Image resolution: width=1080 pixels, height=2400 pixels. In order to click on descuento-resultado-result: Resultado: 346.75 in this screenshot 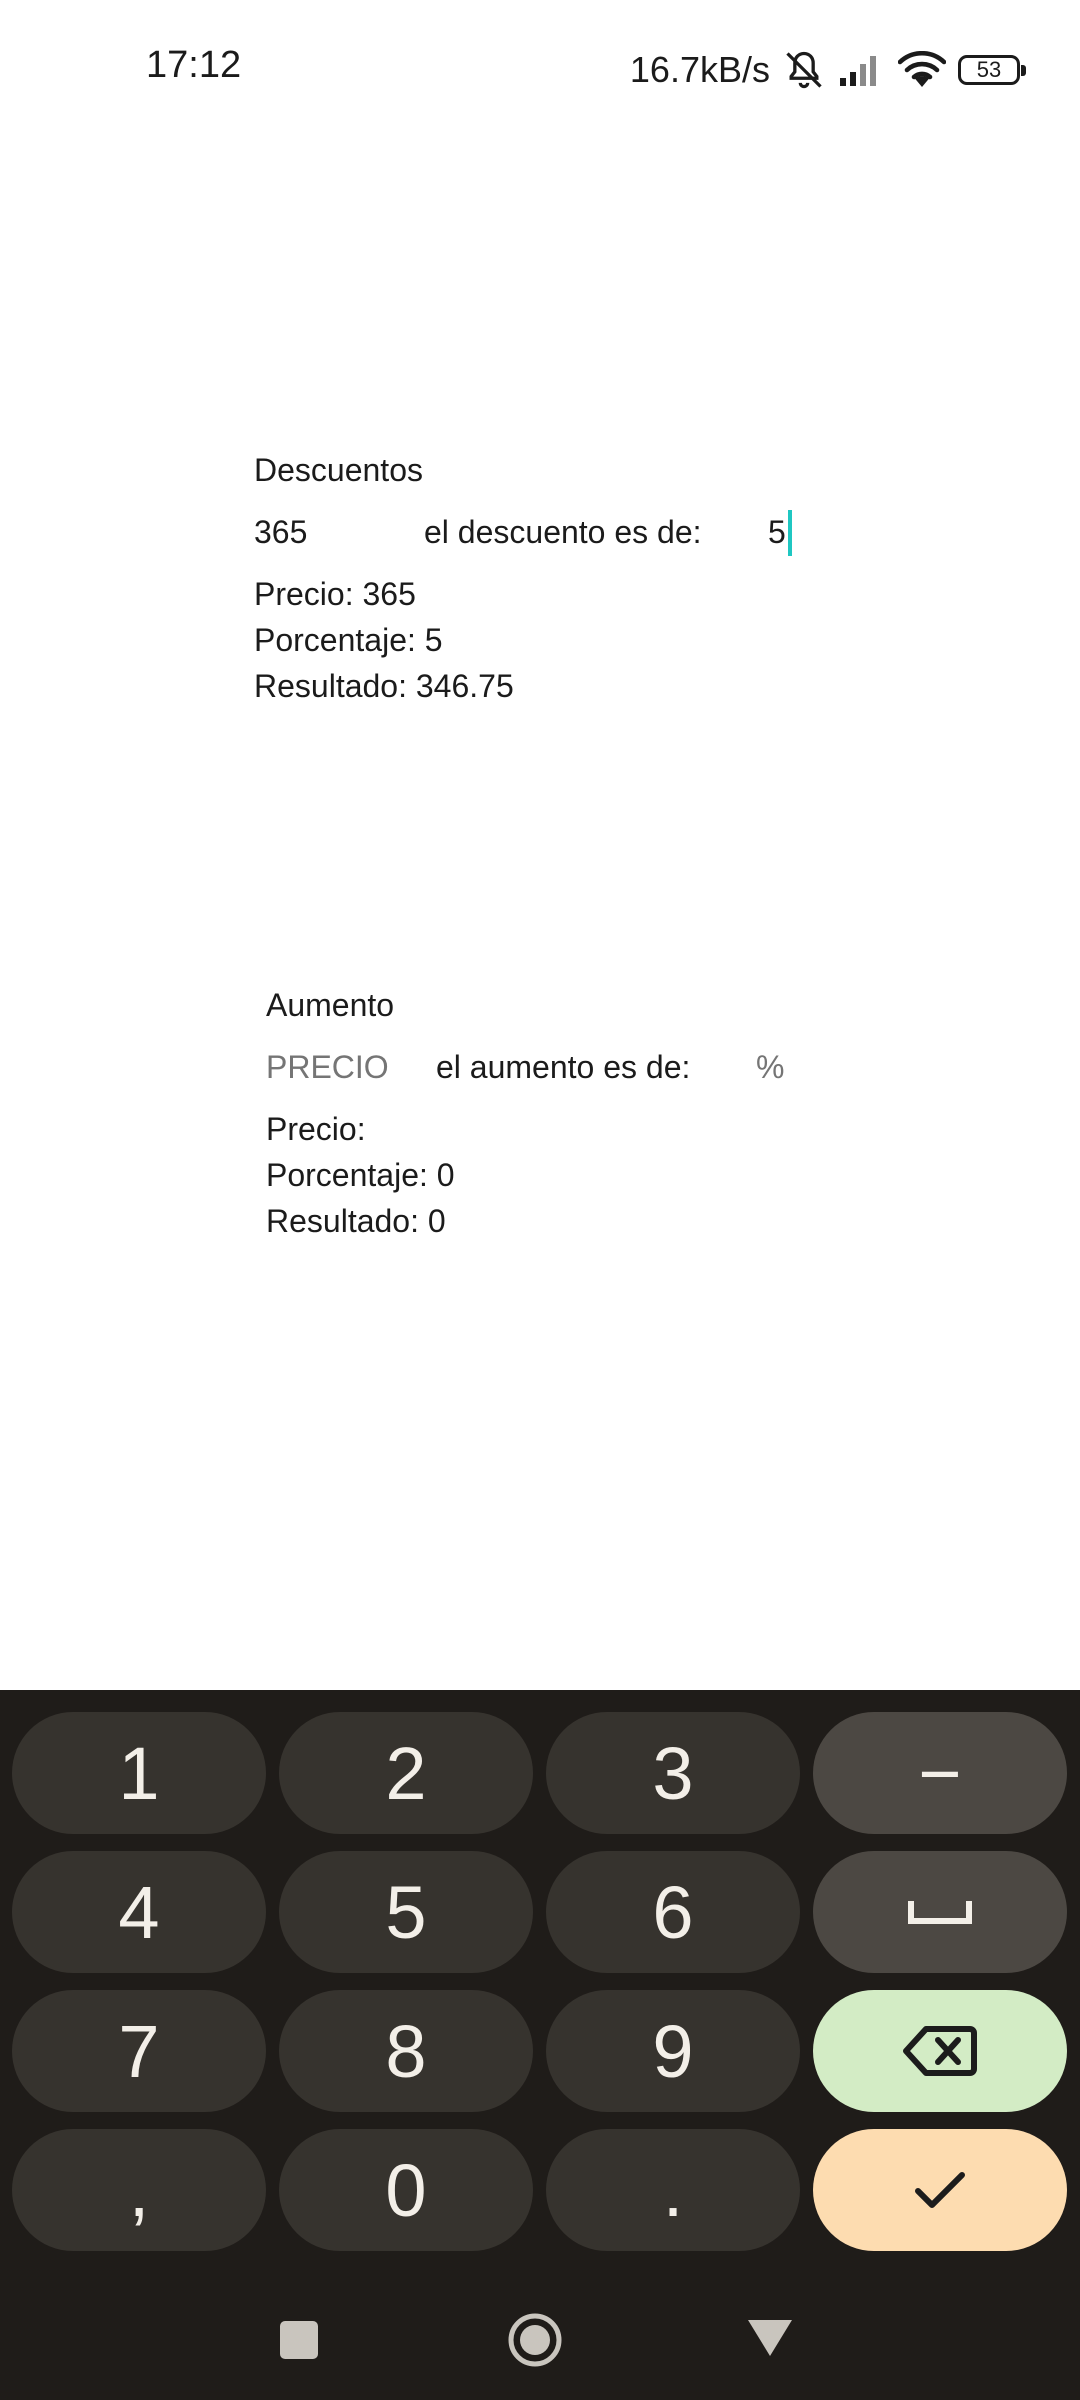, I will do `click(384, 686)`.